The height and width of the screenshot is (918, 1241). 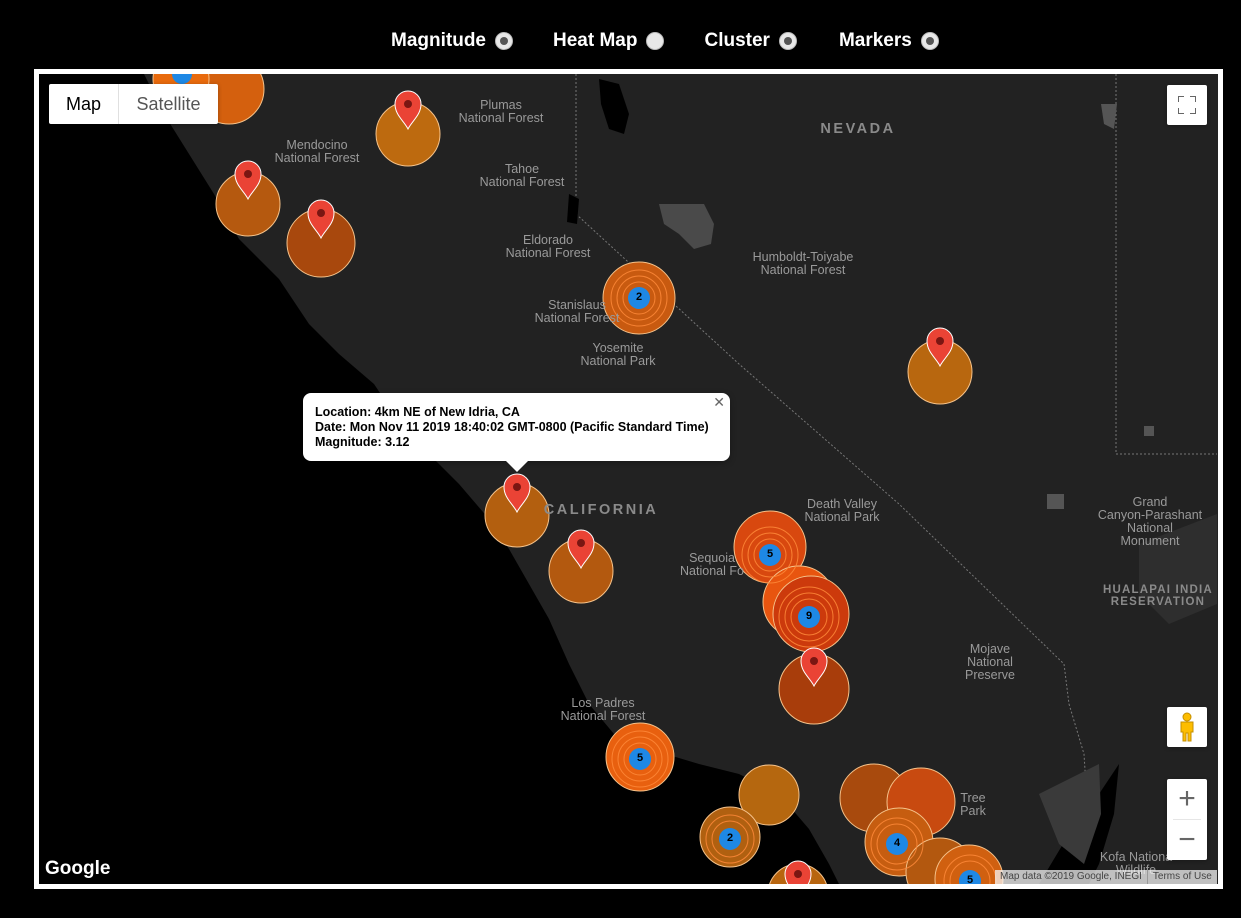 I want to click on cluster-toggle: Cluster, so click(x=750, y=41).